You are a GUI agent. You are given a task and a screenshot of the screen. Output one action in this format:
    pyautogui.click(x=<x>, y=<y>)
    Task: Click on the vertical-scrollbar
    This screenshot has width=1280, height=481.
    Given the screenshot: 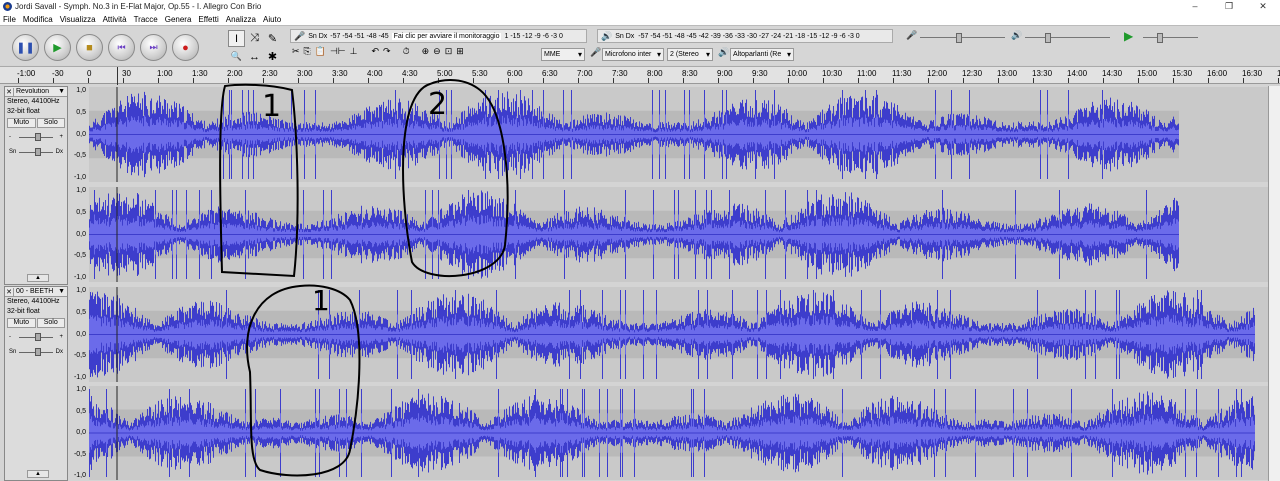 What is the action you would take?
    pyautogui.click(x=1274, y=283)
    